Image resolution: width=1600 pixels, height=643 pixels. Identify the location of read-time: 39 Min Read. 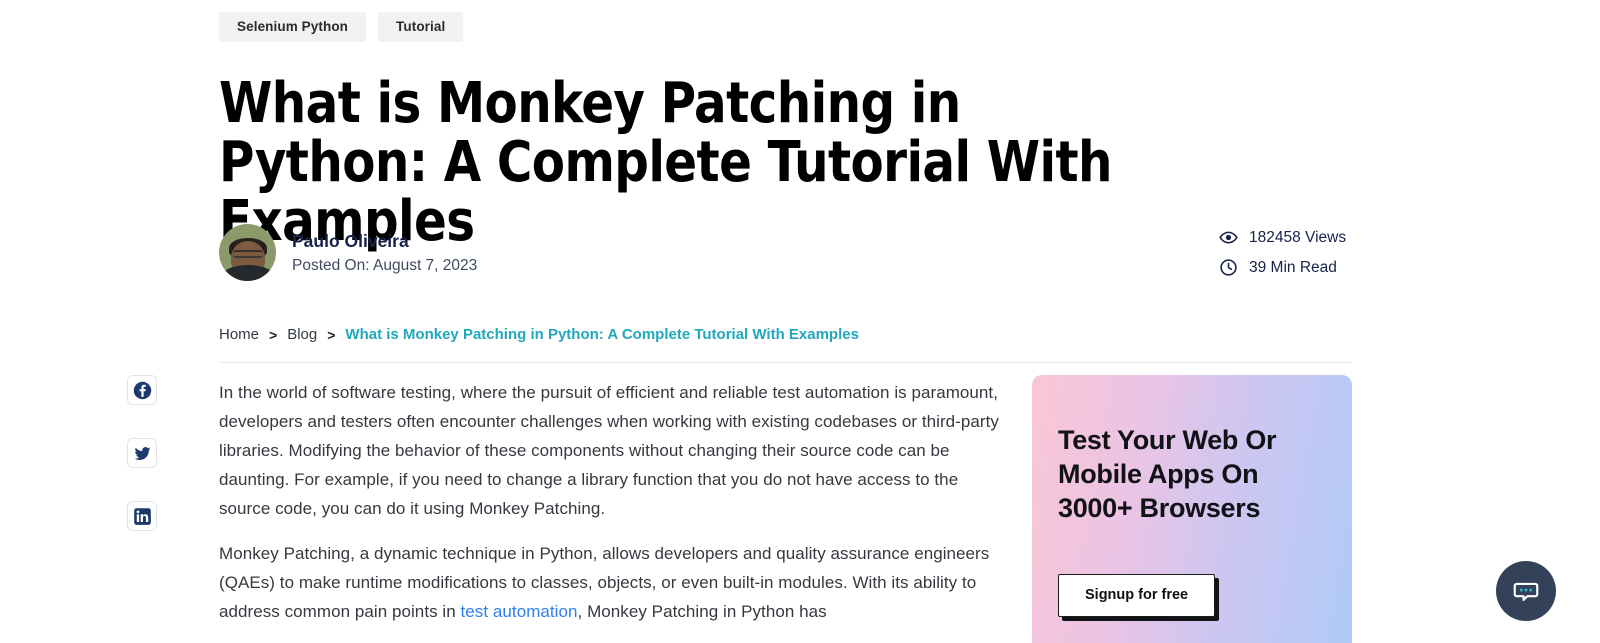
(1293, 267).